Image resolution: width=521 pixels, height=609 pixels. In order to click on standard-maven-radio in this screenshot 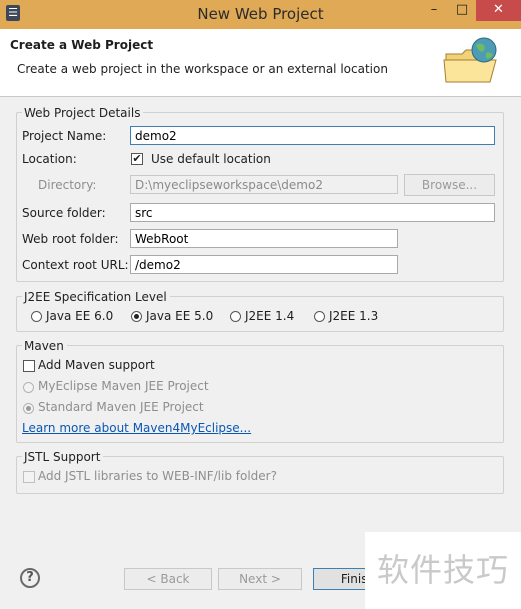, I will do `click(28, 408)`.